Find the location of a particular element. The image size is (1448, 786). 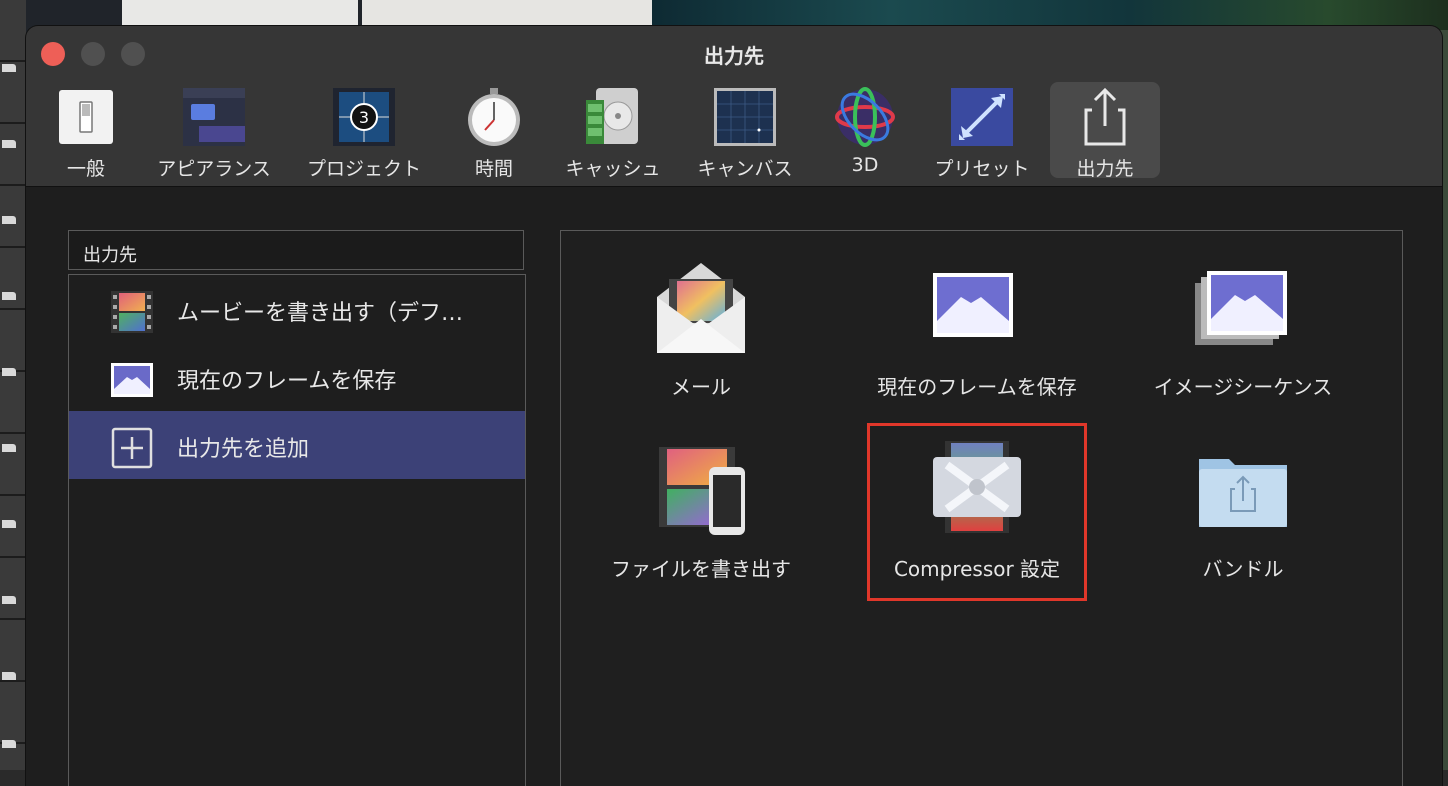

tab-appearance: アピアランス is located at coordinates (214, 131).